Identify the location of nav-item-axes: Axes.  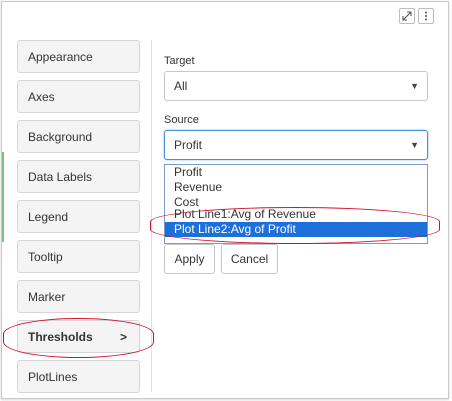
(78, 96).